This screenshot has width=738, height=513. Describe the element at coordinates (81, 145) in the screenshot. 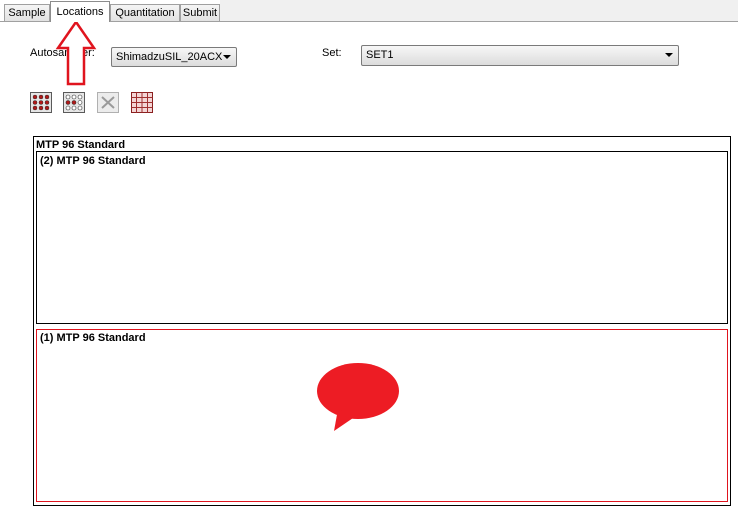

I see `container-title: MTP 96 Standard` at that location.